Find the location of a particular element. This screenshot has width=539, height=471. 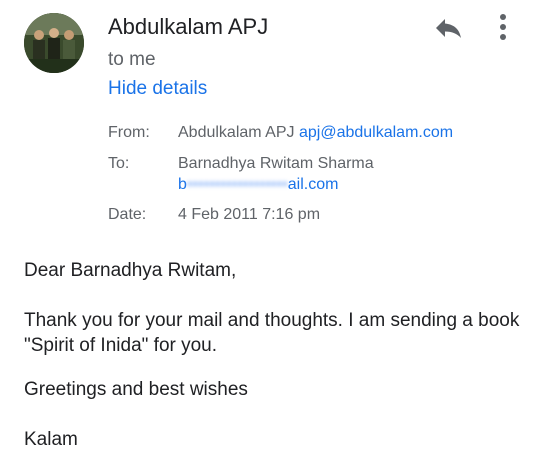

from-email-link: apj@abdulkalam.com is located at coordinates (376, 132).